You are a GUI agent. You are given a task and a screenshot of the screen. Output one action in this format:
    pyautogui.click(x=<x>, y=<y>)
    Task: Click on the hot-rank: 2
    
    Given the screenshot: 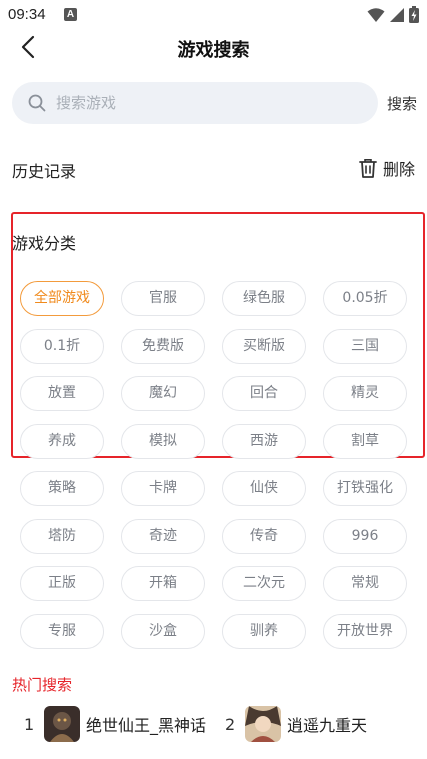 What is the action you would take?
    pyautogui.click(x=230, y=724)
    